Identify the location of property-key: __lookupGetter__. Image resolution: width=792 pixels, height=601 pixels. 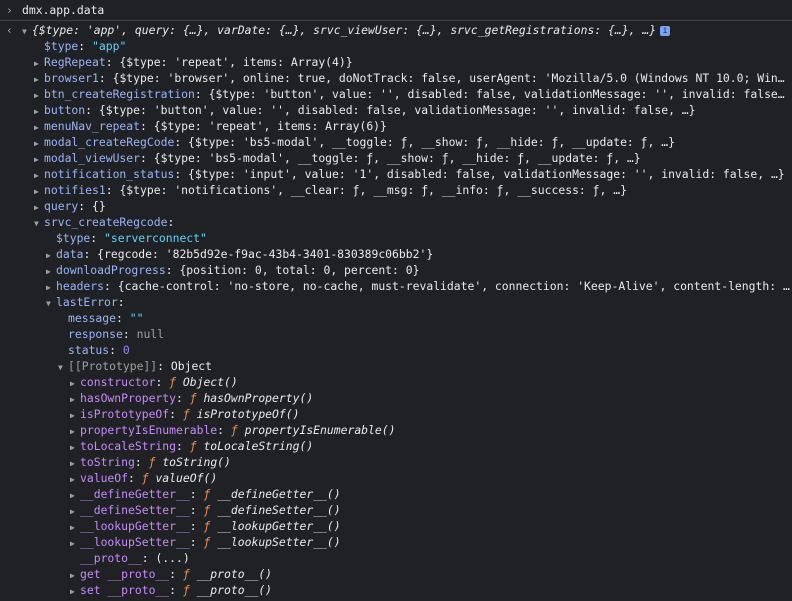
(135, 526).